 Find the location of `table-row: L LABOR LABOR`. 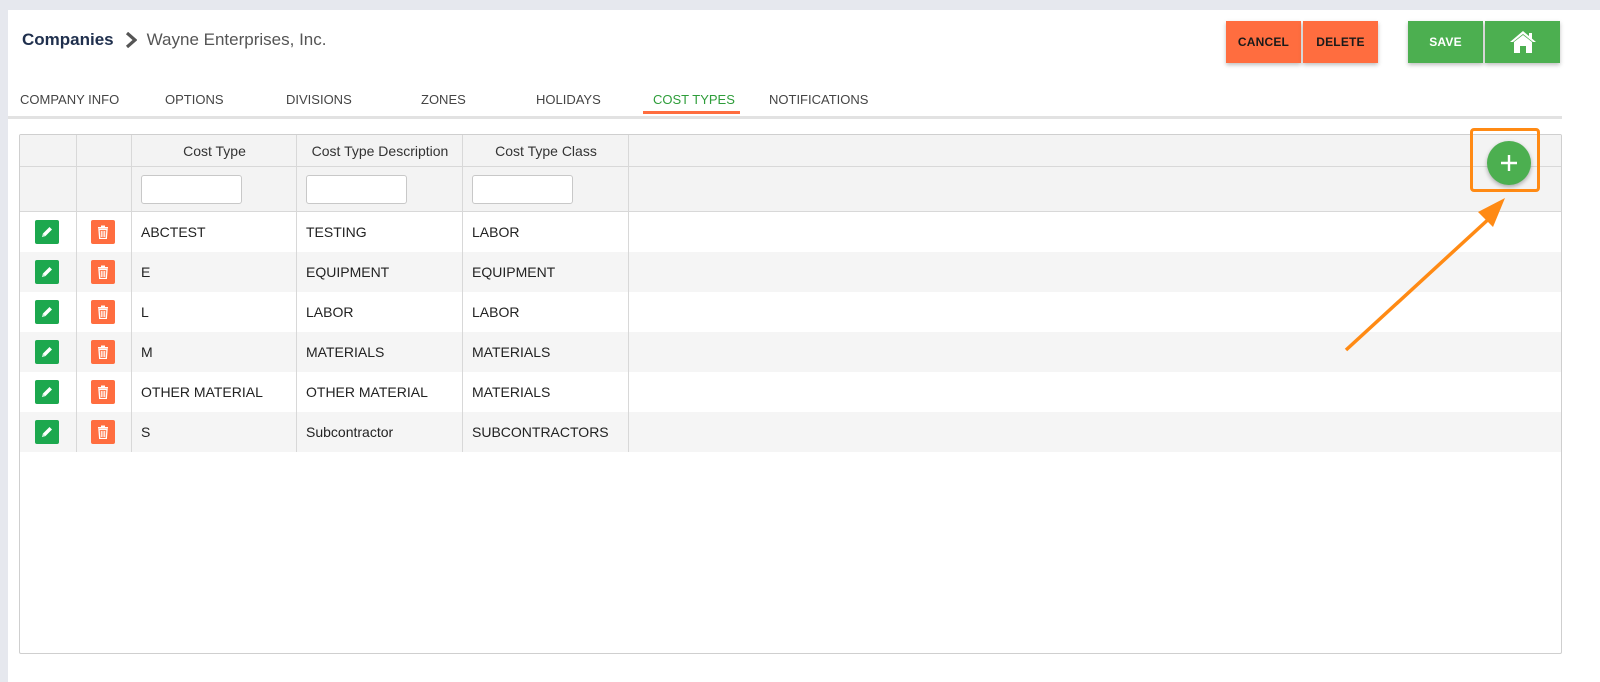

table-row: L LABOR LABOR is located at coordinates (790, 312).